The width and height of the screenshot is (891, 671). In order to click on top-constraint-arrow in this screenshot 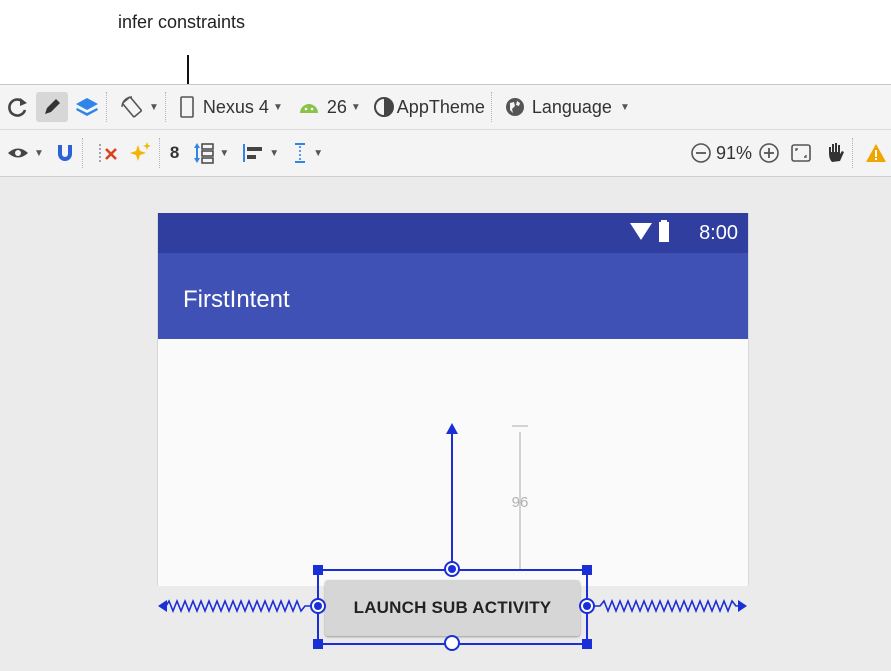, I will do `click(452, 428)`.